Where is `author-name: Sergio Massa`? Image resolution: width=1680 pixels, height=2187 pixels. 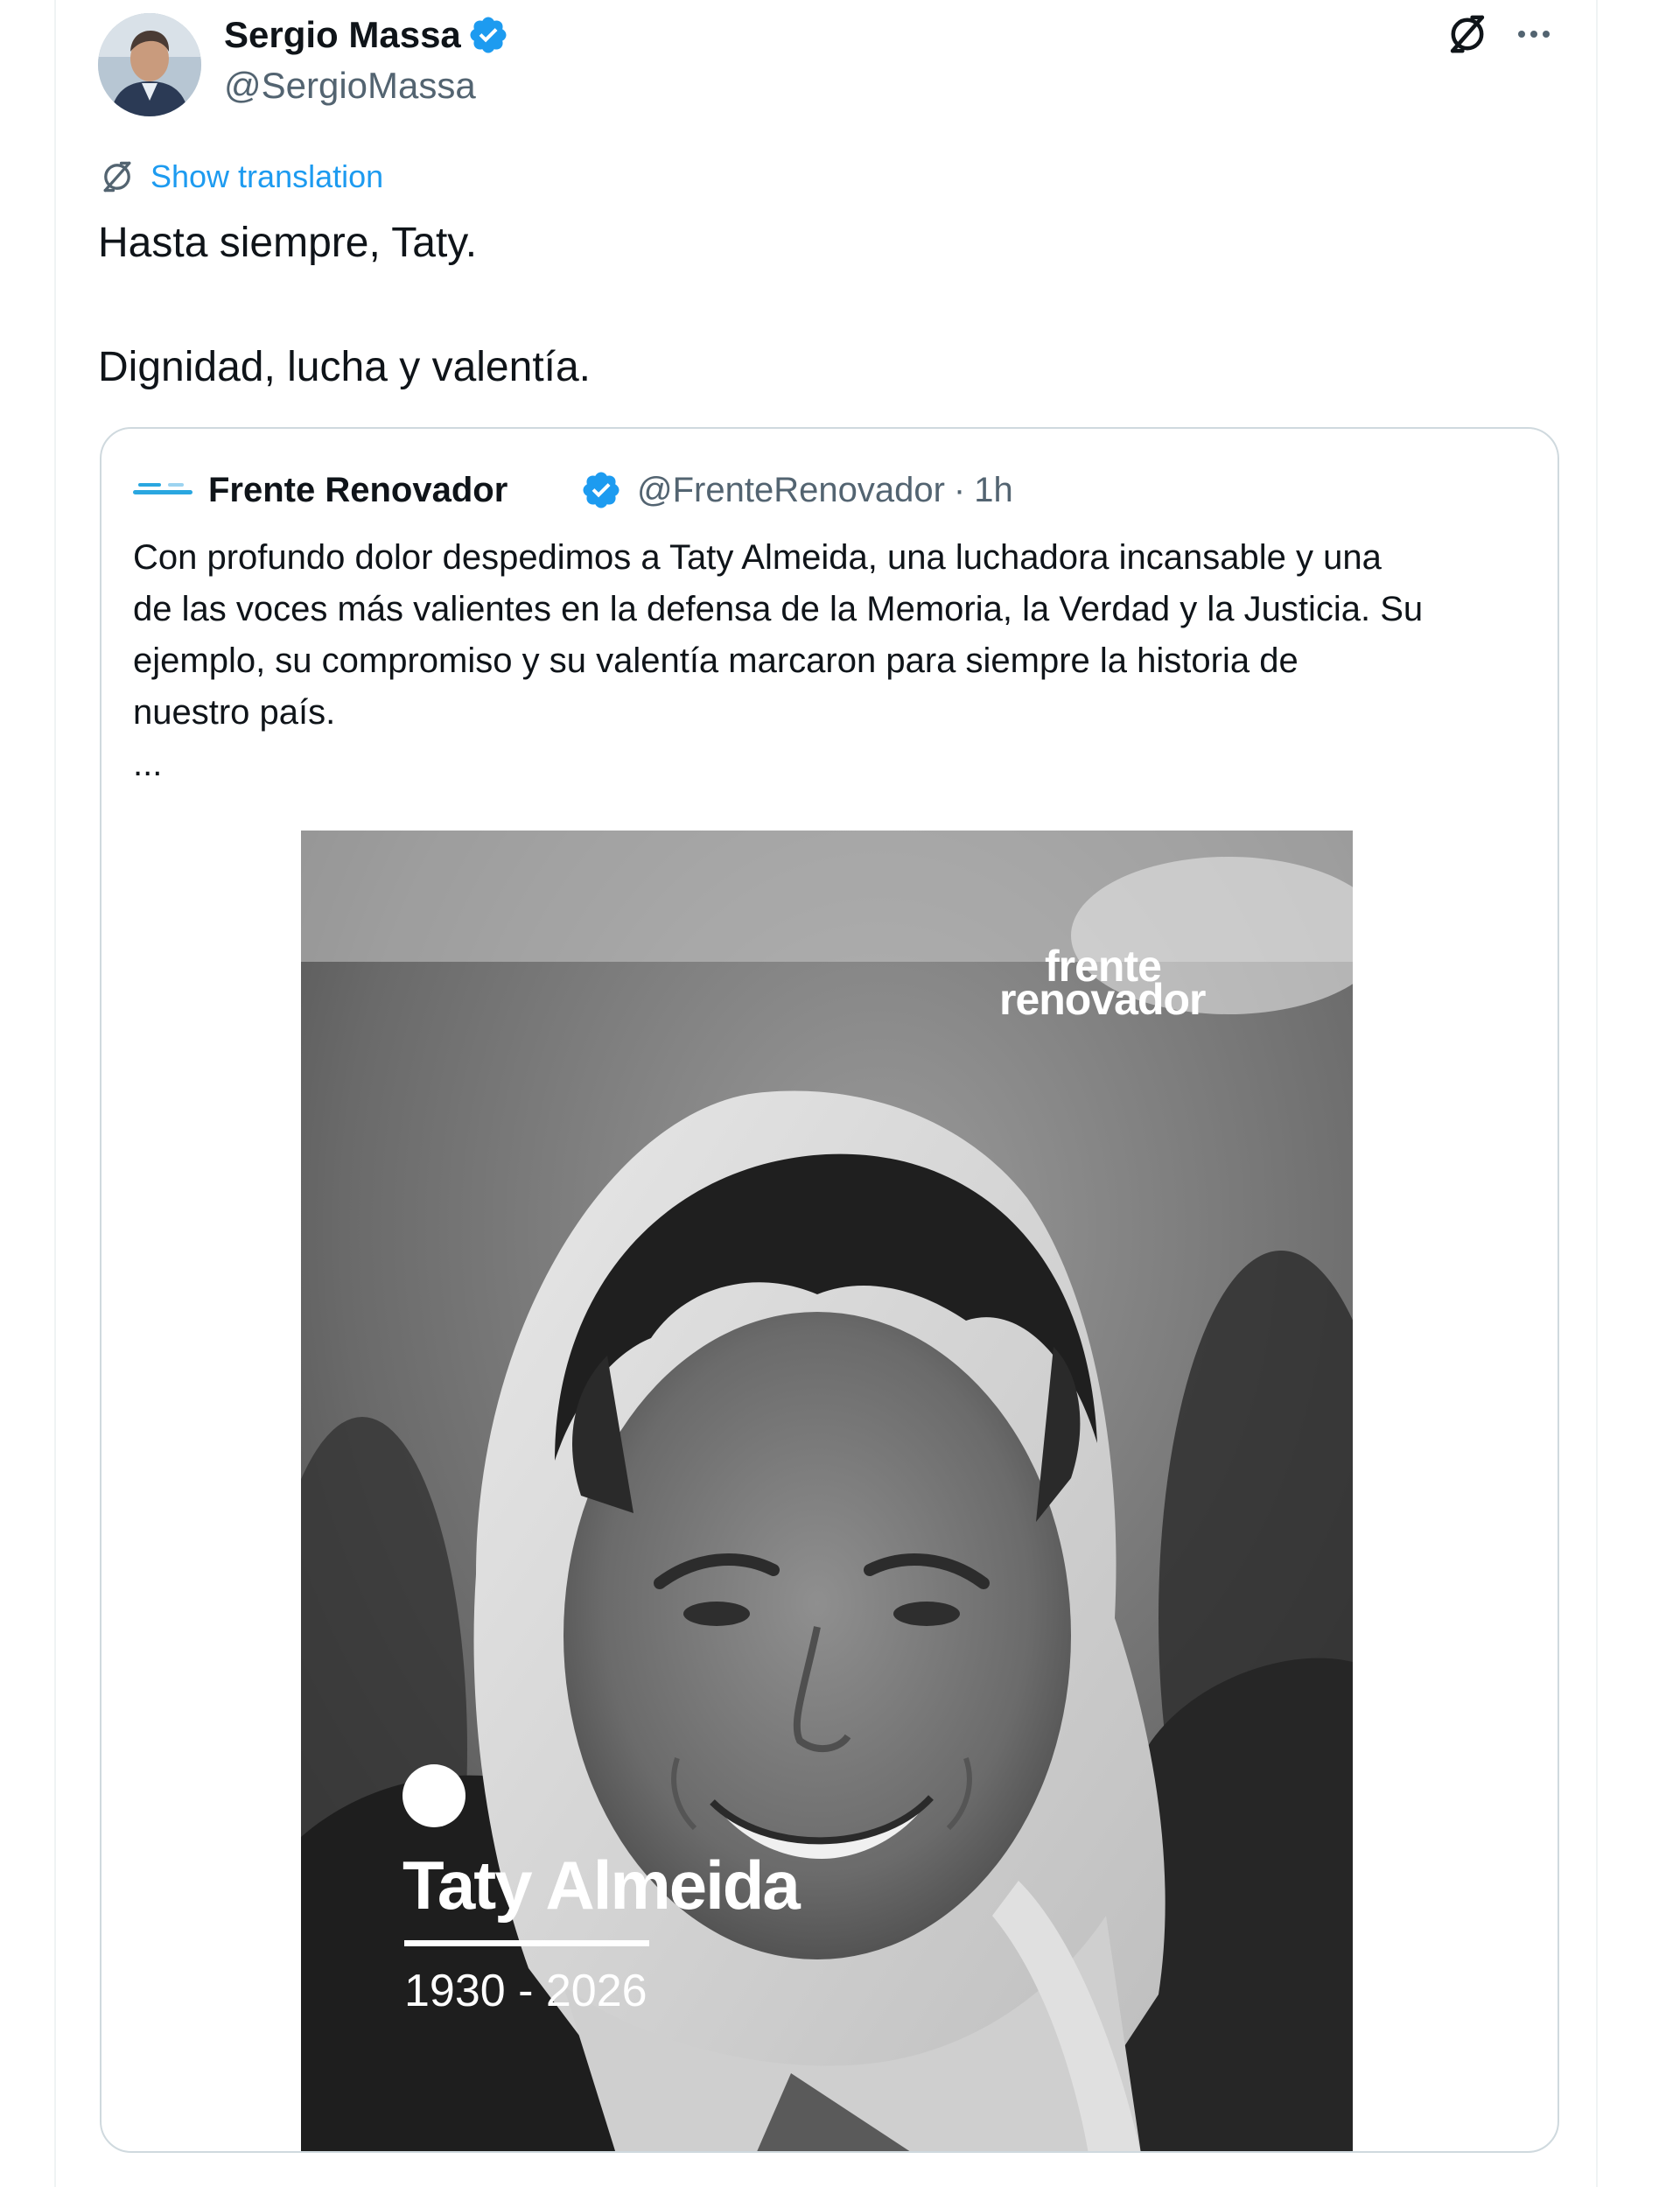
author-name: Sergio Massa is located at coordinates (342, 35).